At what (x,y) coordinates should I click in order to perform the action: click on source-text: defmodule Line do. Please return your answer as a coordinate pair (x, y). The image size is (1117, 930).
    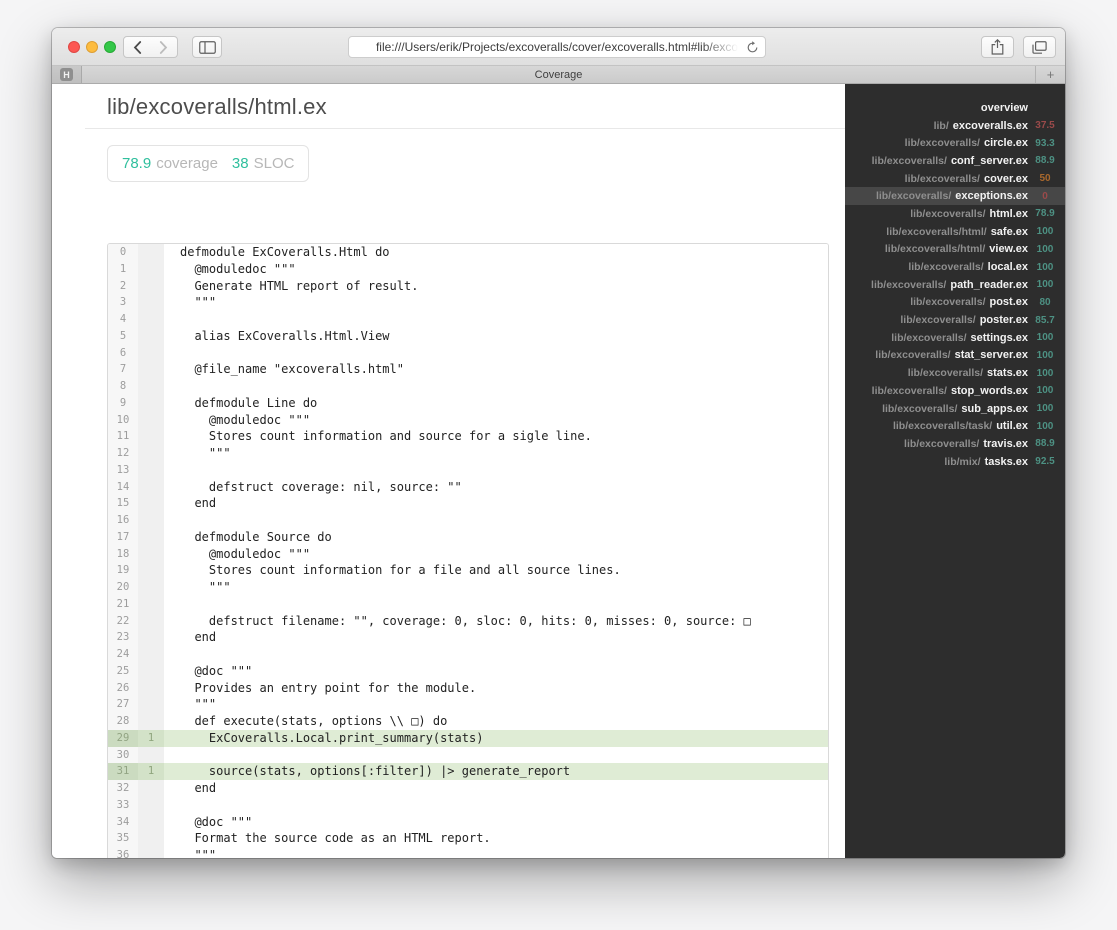
    Looking at the image, I should click on (496, 403).